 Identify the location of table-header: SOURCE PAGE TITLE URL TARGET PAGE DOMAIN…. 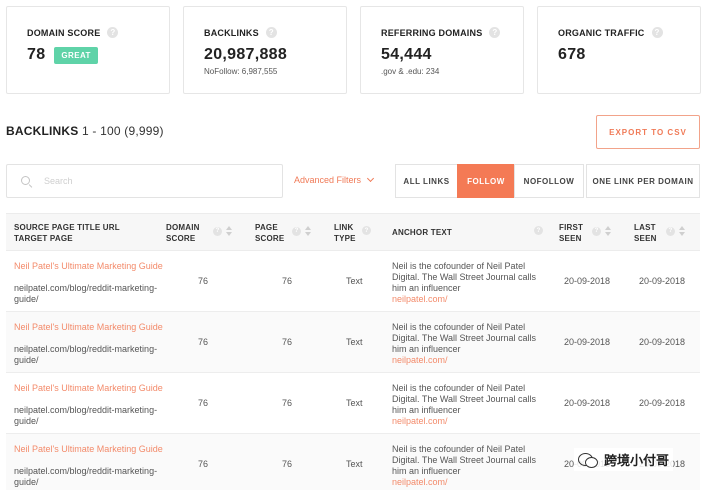
(353, 232).